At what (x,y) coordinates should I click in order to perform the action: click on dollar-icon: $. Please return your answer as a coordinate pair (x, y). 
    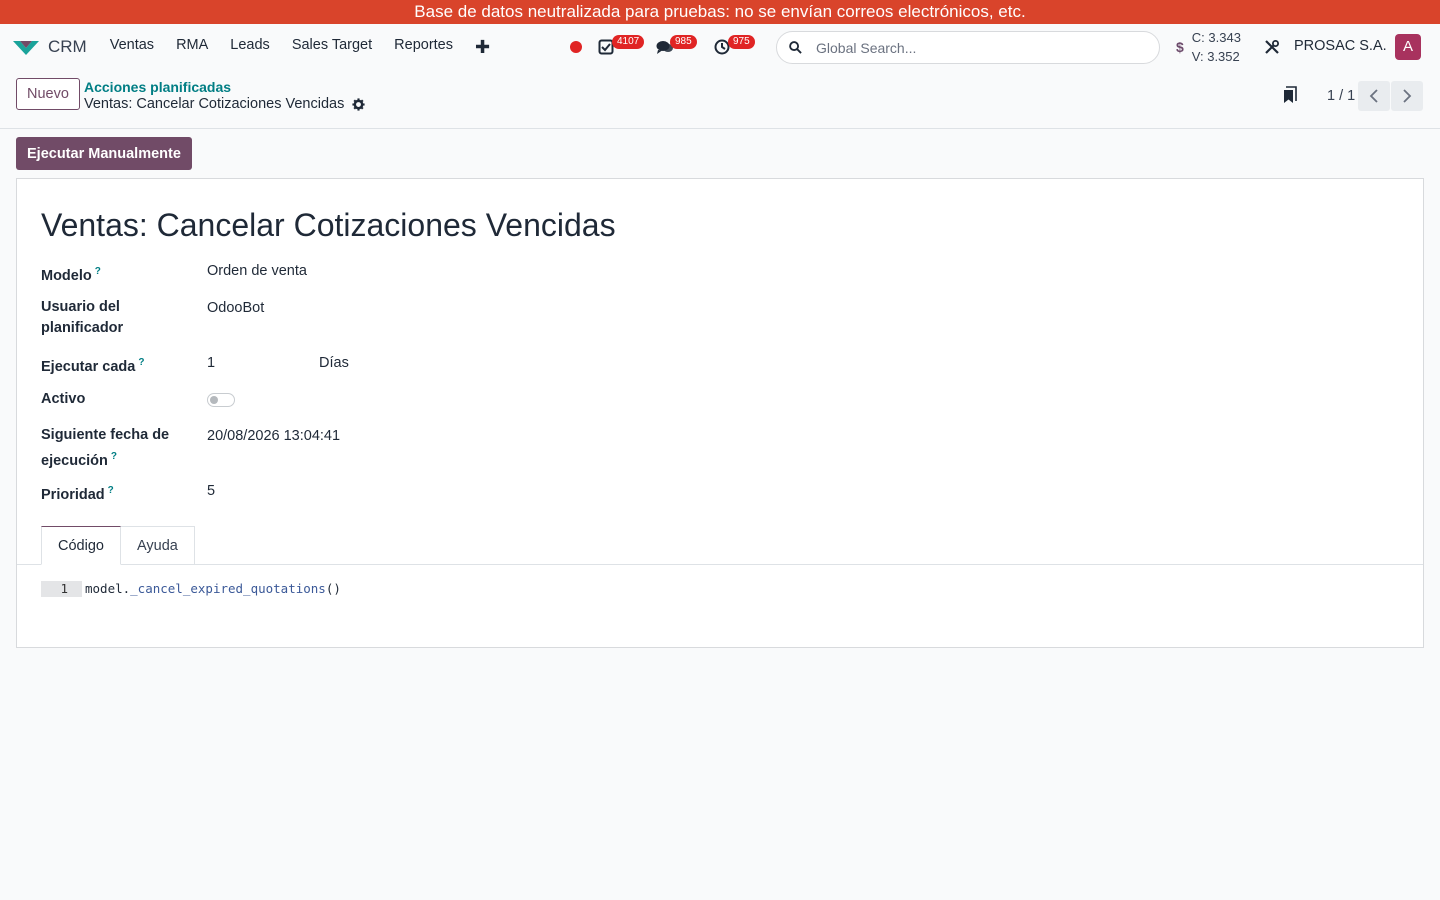
    Looking at the image, I should click on (1180, 47).